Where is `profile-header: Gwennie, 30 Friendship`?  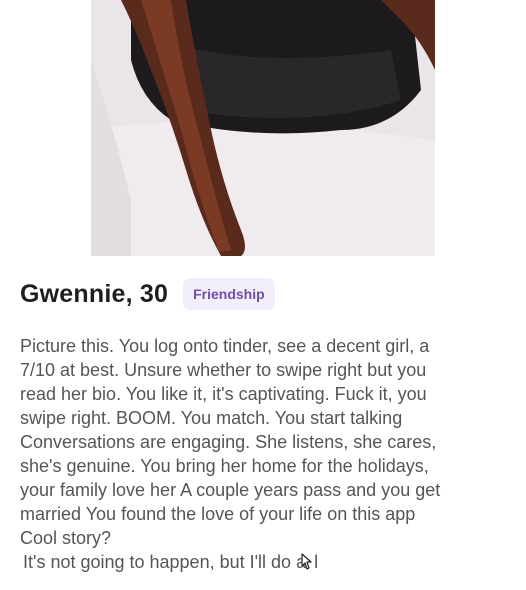
profile-header: Gwennie, 30 Friendship is located at coordinates (147, 294).